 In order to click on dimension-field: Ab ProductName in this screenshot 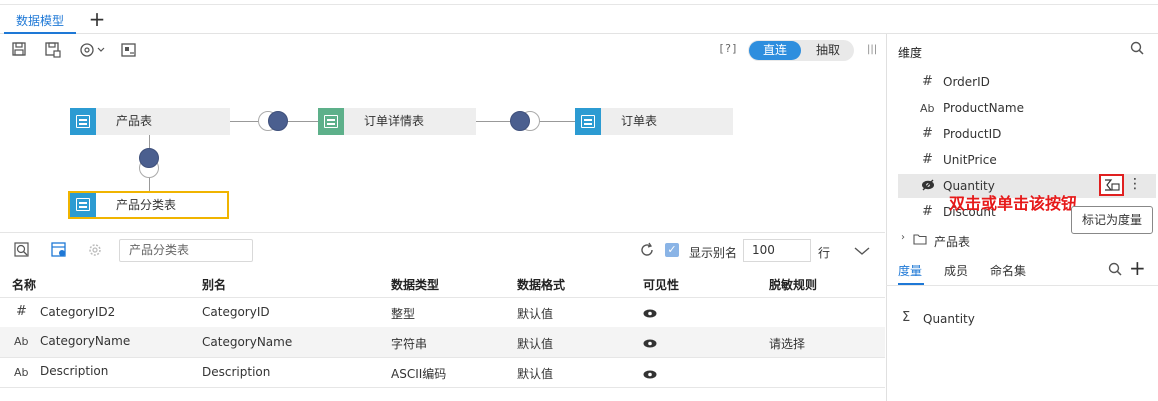, I will do `click(1027, 108)`.